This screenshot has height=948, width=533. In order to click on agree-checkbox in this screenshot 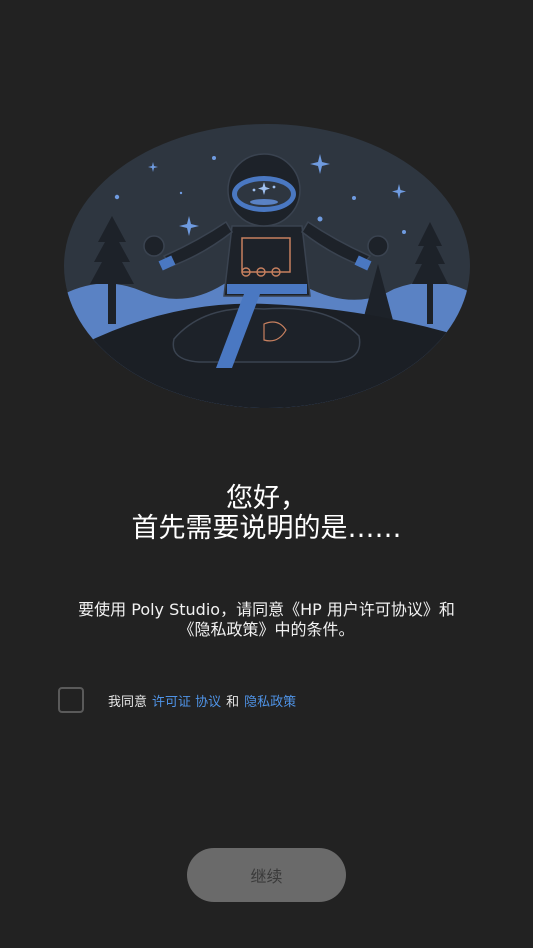, I will do `click(71, 700)`.